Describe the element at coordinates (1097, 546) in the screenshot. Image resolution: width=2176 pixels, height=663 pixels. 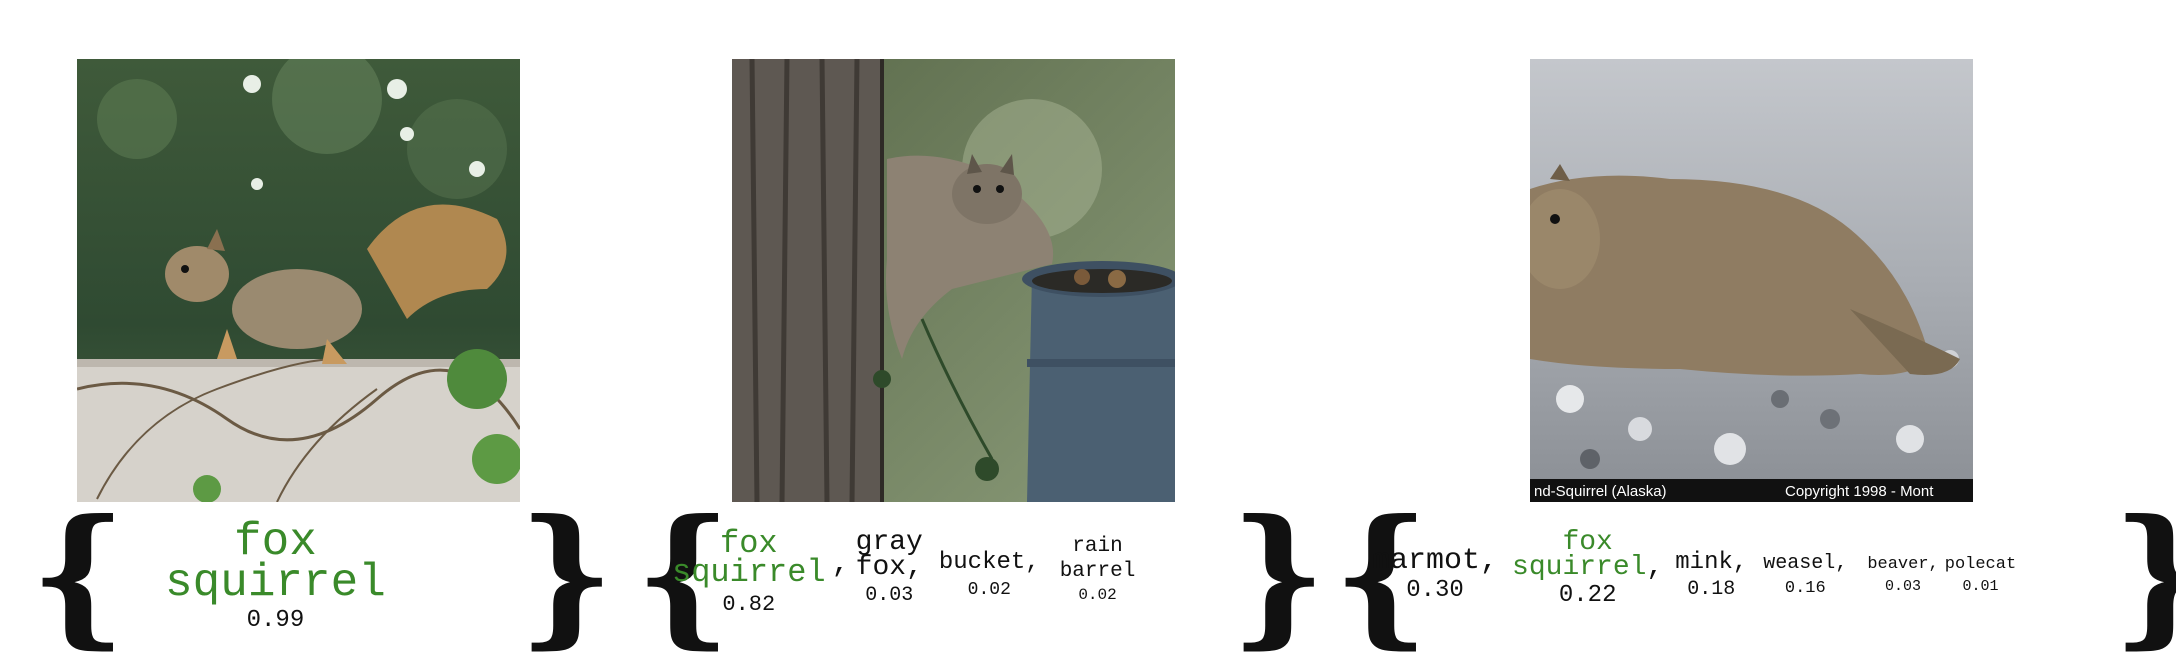
I see `prediction-label-line: rain` at that location.